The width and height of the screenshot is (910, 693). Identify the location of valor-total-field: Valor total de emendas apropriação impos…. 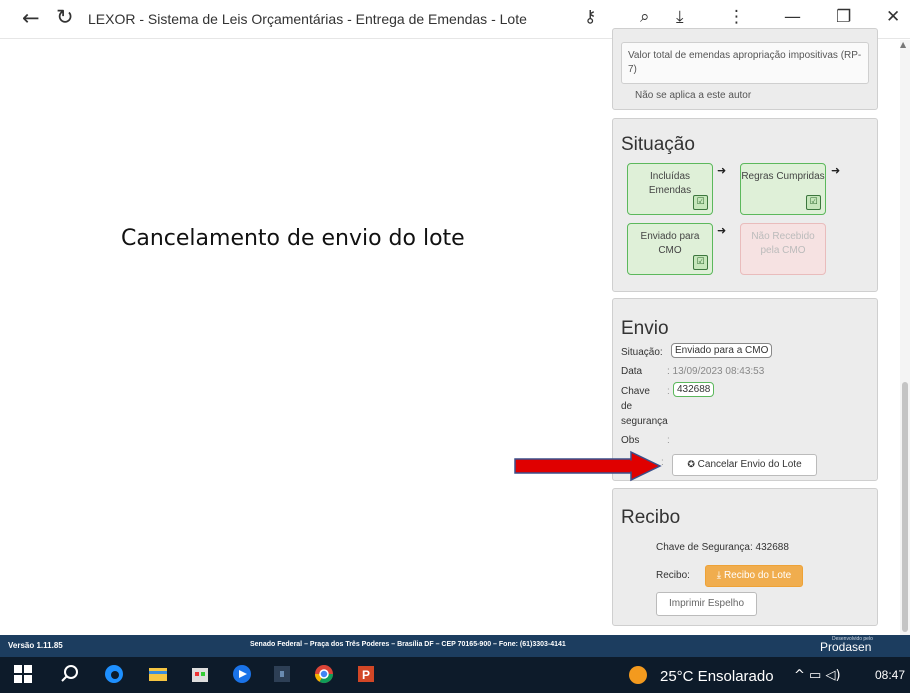
(745, 63).